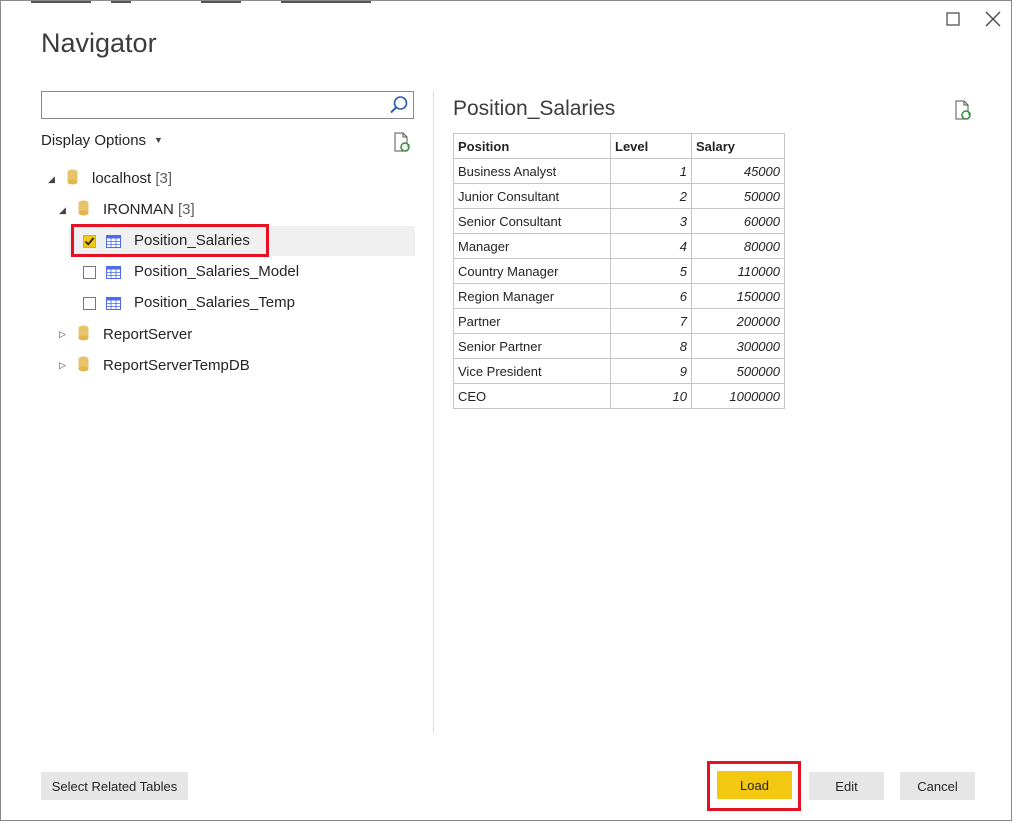 This screenshot has width=1014, height=823. What do you see at coordinates (99, 43) in the screenshot?
I see `dialog-title: Navigator` at bounding box center [99, 43].